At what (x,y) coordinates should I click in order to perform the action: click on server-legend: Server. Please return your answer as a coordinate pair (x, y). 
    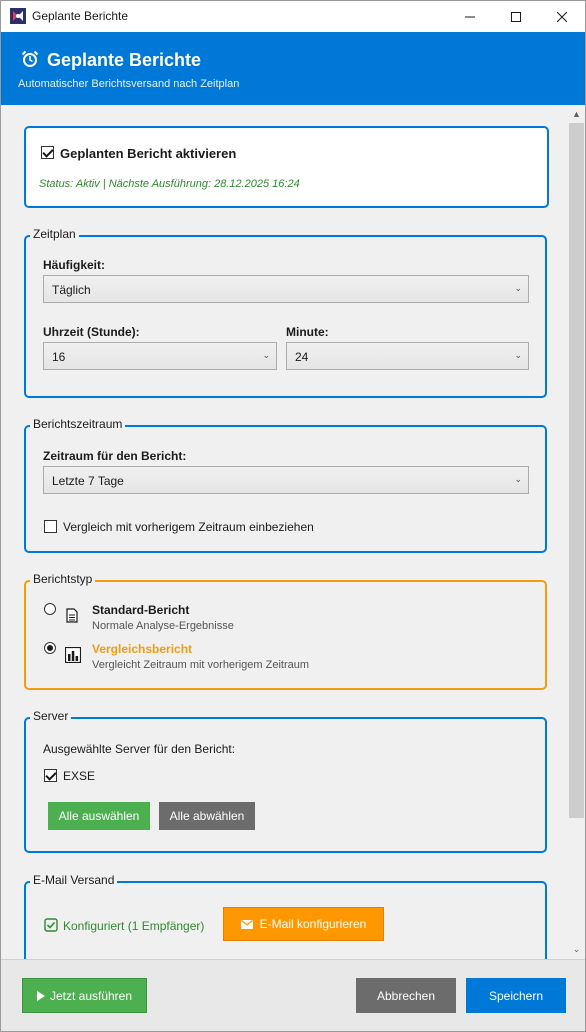
    Looking at the image, I should click on (51, 716).